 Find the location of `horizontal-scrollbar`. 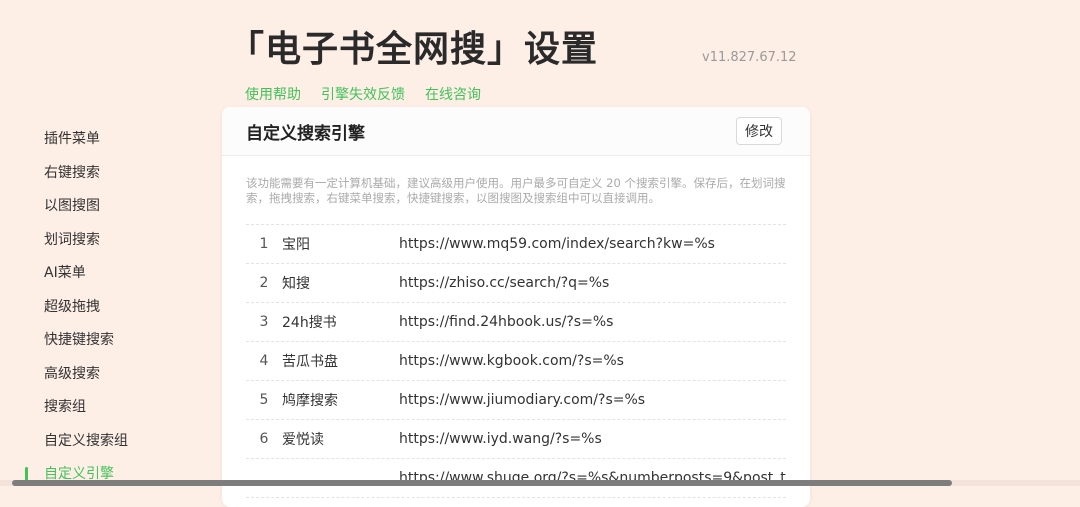

horizontal-scrollbar is located at coordinates (540, 483).